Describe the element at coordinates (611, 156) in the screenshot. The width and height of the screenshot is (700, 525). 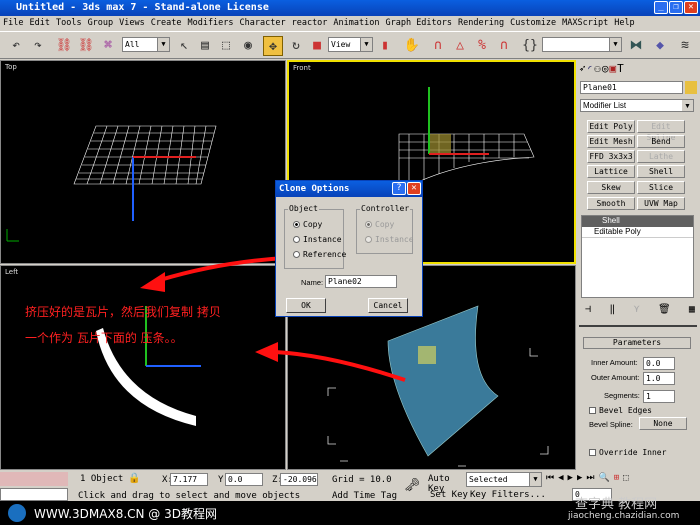
I see `ffd-button: FFD 3x3x3` at that location.